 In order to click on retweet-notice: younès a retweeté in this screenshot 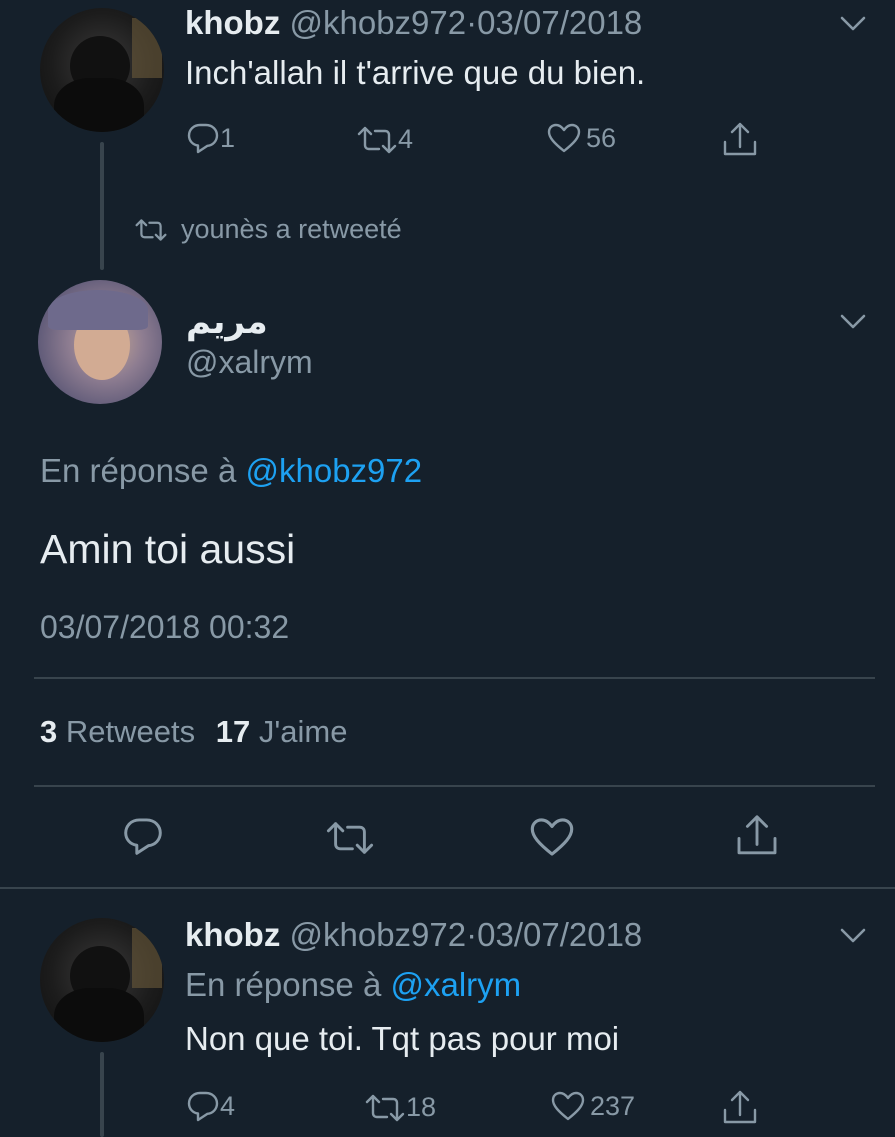, I will do `click(267, 229)`.